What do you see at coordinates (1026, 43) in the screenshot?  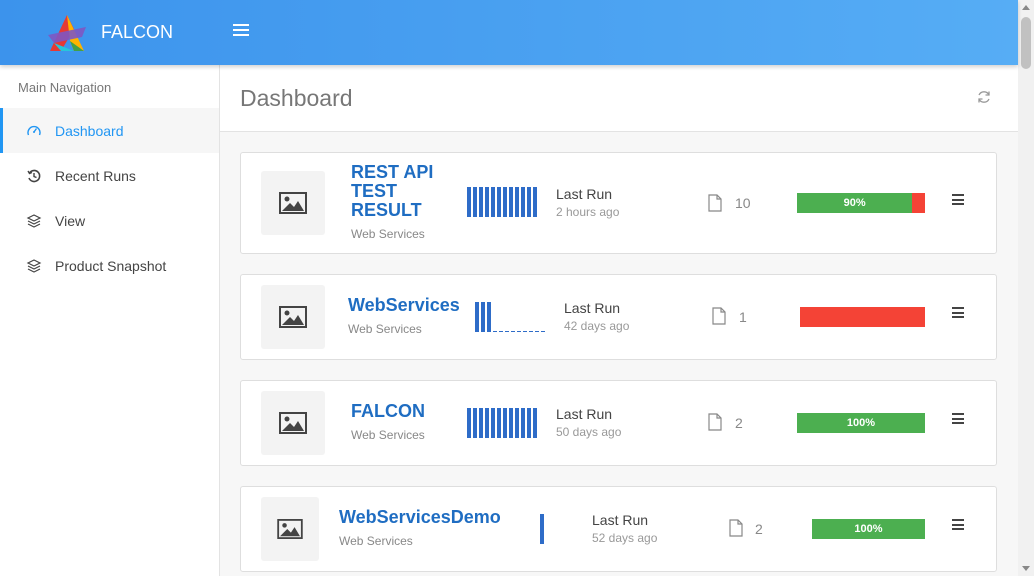 I see `scrollbar-thumb` at bounding box center [1026, 43].